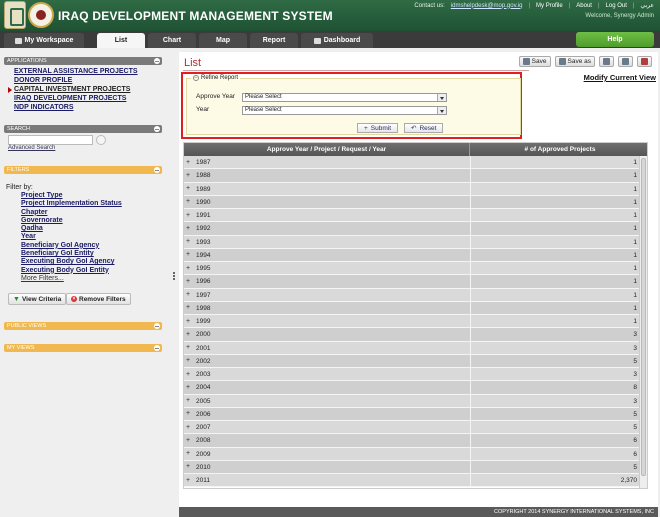 The height and width of the screenshot is (517, 660). I want to click on save-button: Save, so click(534, 61).